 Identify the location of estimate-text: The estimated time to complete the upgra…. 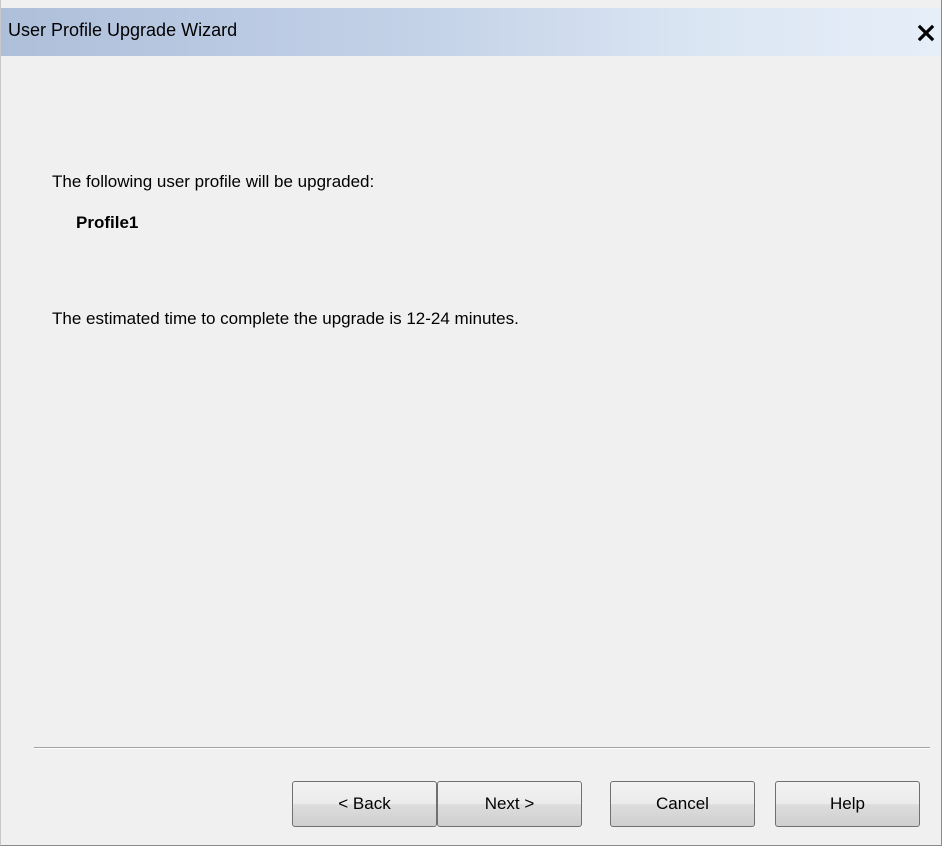
(285, 318).